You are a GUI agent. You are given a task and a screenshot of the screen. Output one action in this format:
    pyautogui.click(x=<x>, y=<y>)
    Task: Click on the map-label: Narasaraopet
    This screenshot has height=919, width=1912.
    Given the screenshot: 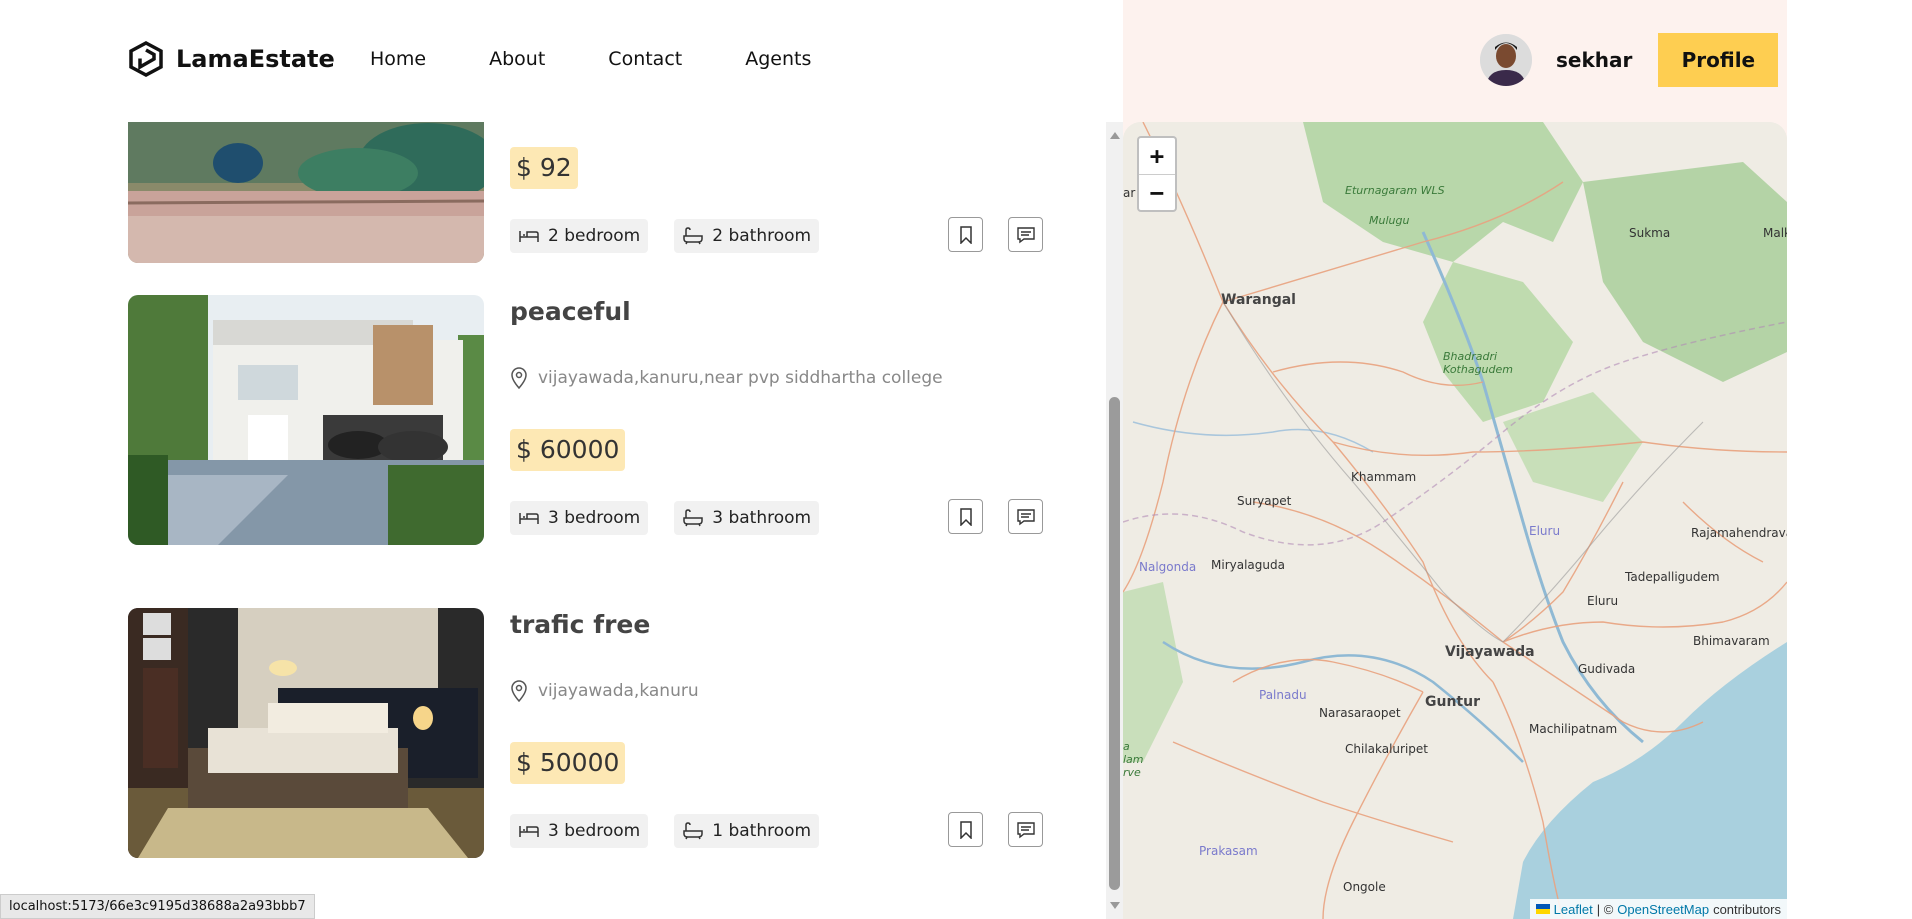 What is the action you would take?
    pyautogui.click(x=1360, y=713)
    